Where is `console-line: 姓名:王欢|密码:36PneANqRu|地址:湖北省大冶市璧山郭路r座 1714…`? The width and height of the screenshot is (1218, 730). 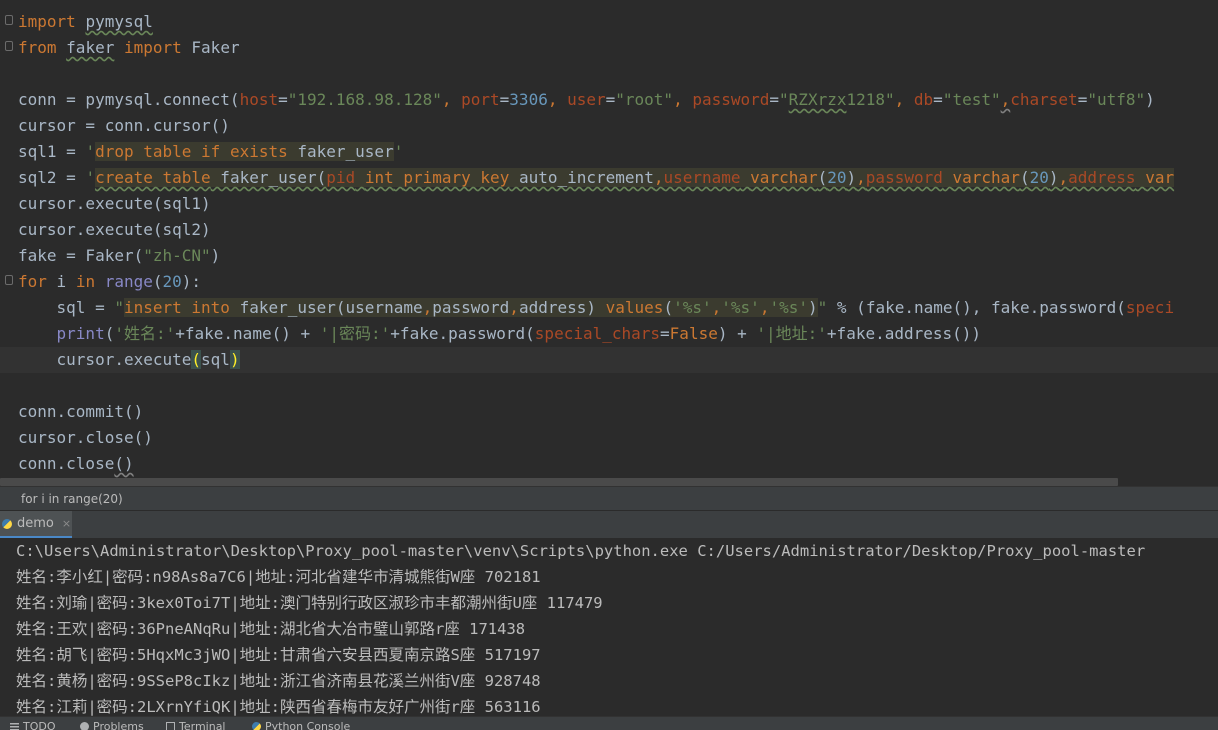 console-line: 姓名:王欢|密码:36PneANqRu|地址:湖北省大冶市璧山郭路r座 1714… is located at coordinates (271, 629).